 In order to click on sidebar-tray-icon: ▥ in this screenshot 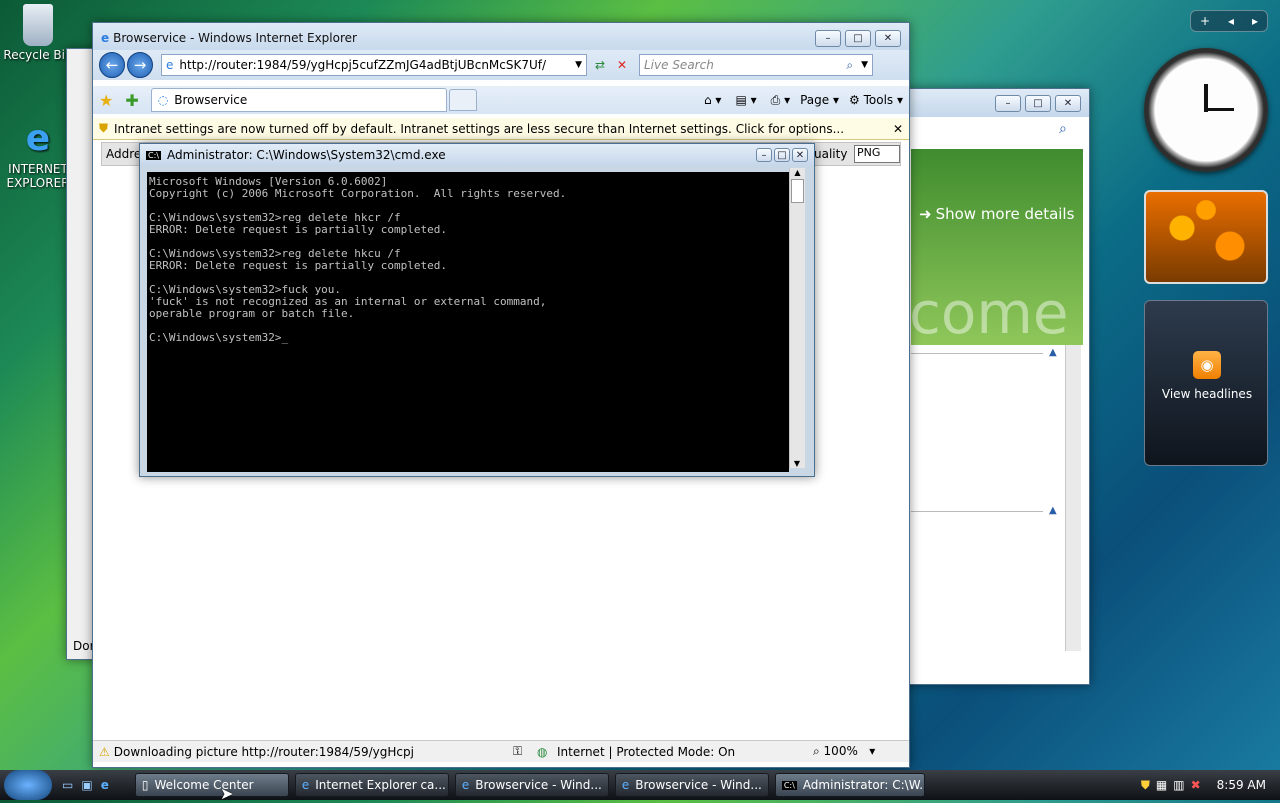, I will do `click(1178, 785)`.